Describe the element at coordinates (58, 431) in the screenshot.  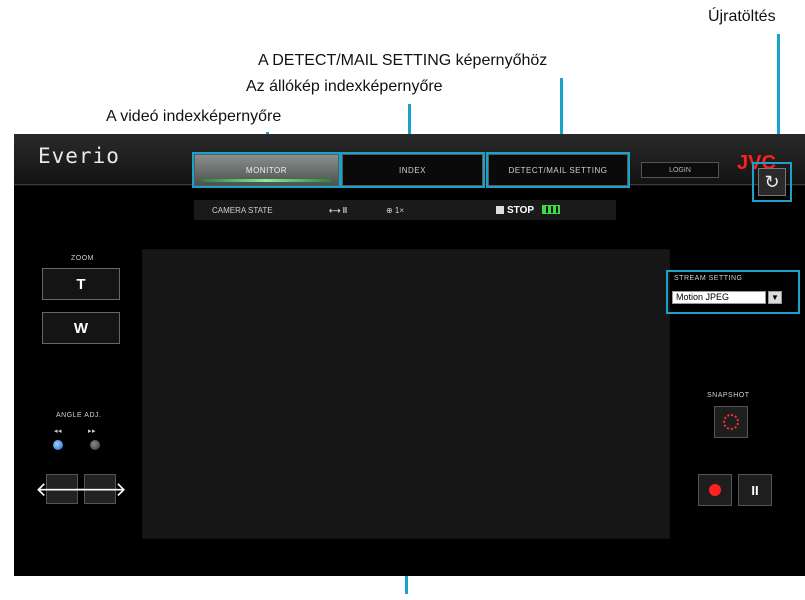
I see `angle-left-label: ◂◂` at that location.